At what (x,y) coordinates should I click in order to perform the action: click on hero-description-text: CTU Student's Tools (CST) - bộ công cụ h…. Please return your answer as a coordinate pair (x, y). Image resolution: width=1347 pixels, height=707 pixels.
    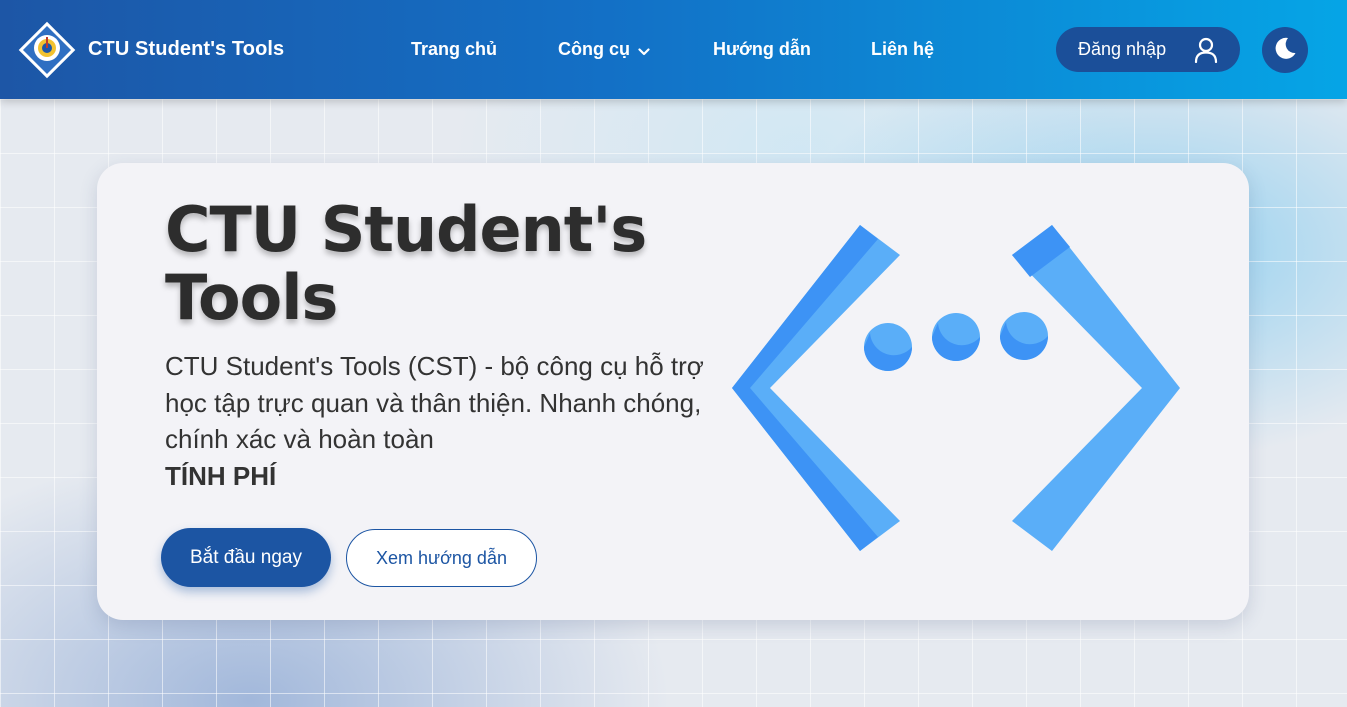
    Looking at the image, I should click on (434, 402).